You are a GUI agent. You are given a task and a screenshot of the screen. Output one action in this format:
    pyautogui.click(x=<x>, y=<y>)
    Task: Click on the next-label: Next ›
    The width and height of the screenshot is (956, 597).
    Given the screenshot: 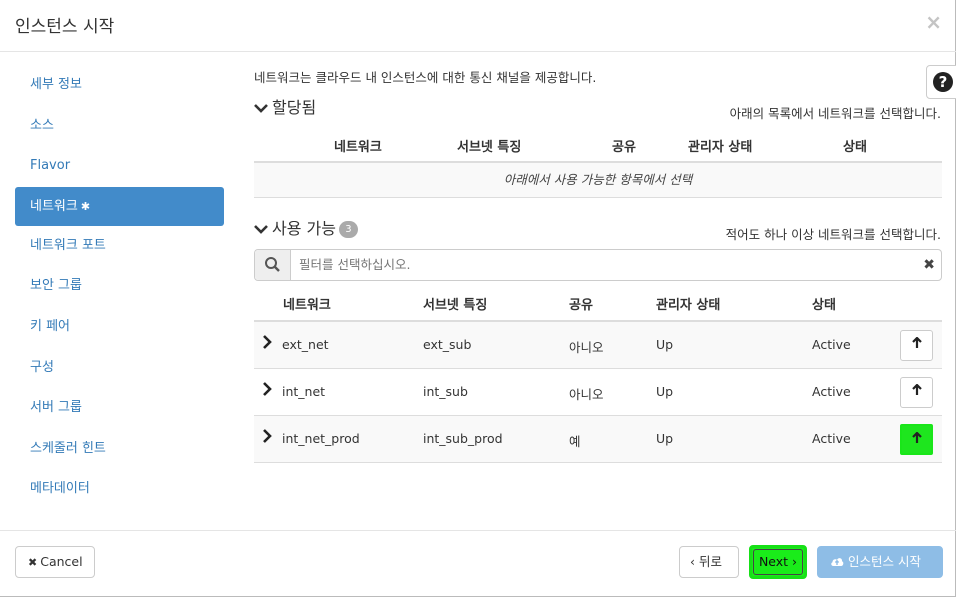 What is the action you would take?
    pyautogui.click(x=778, y=562)
    